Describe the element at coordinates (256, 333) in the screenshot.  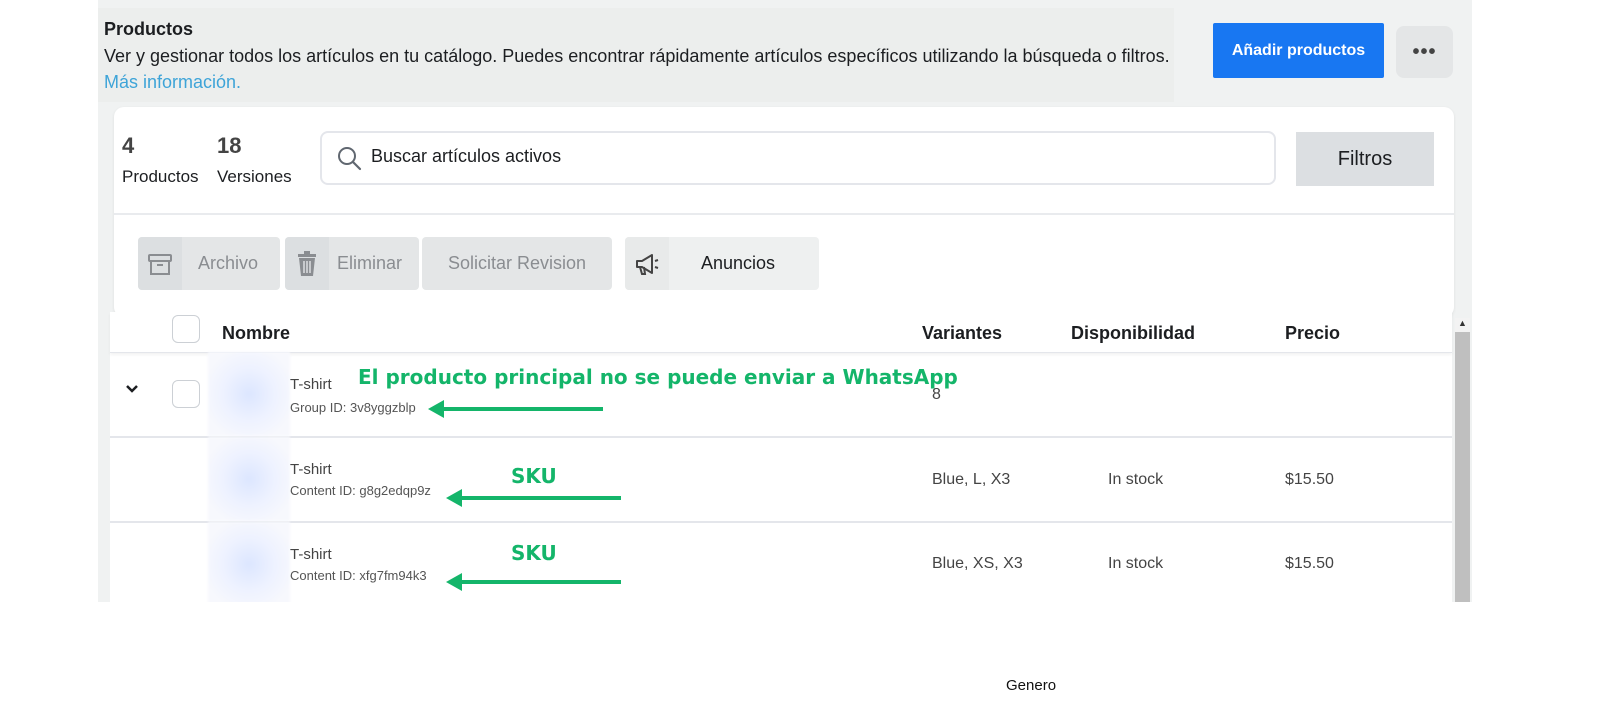
I see `column-name: Nombre` at that location.